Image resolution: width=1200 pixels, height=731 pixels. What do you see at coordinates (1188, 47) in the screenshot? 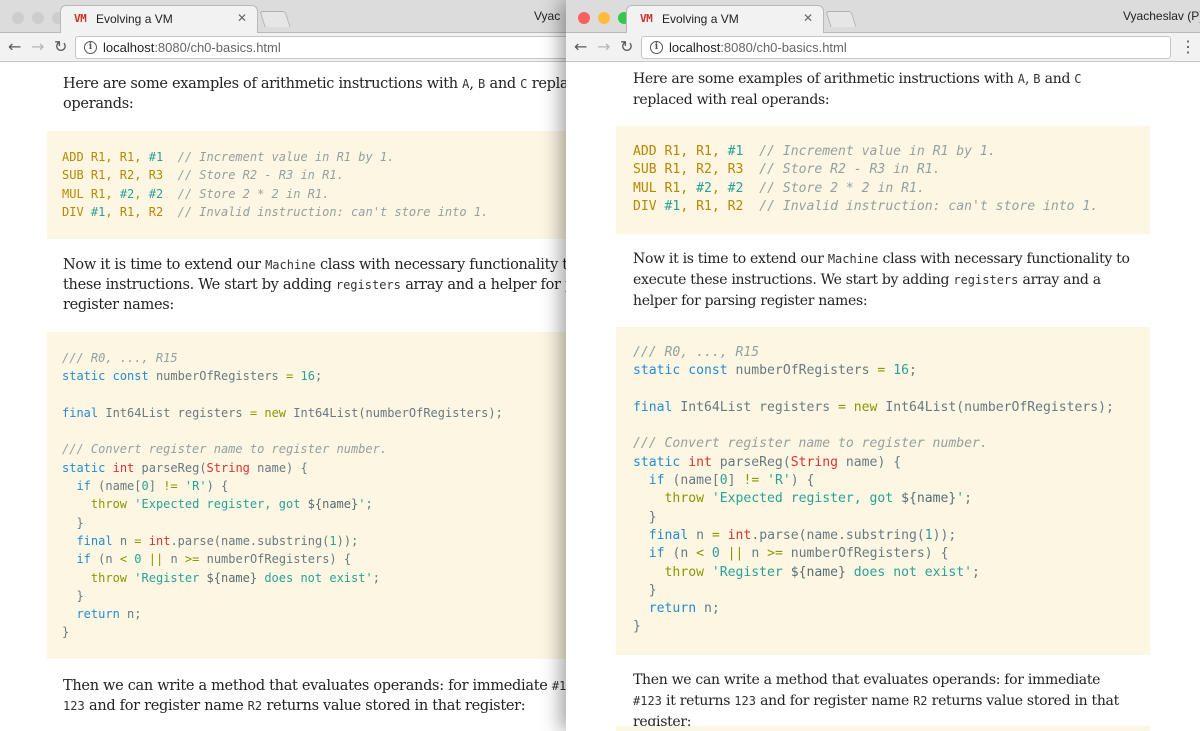
I see `more-vertical-icon: ⋮` at bounding box center [1188, 47].